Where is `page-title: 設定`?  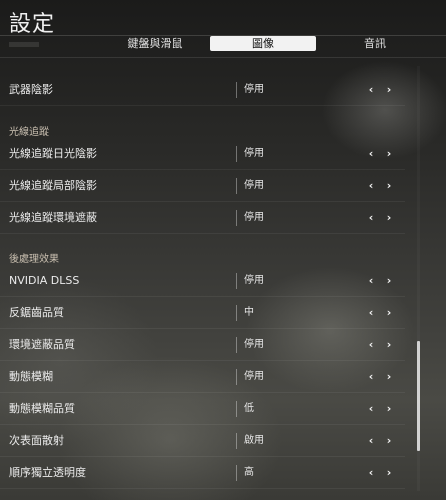 page-title: 設定 is located at coordinates (32, 24).